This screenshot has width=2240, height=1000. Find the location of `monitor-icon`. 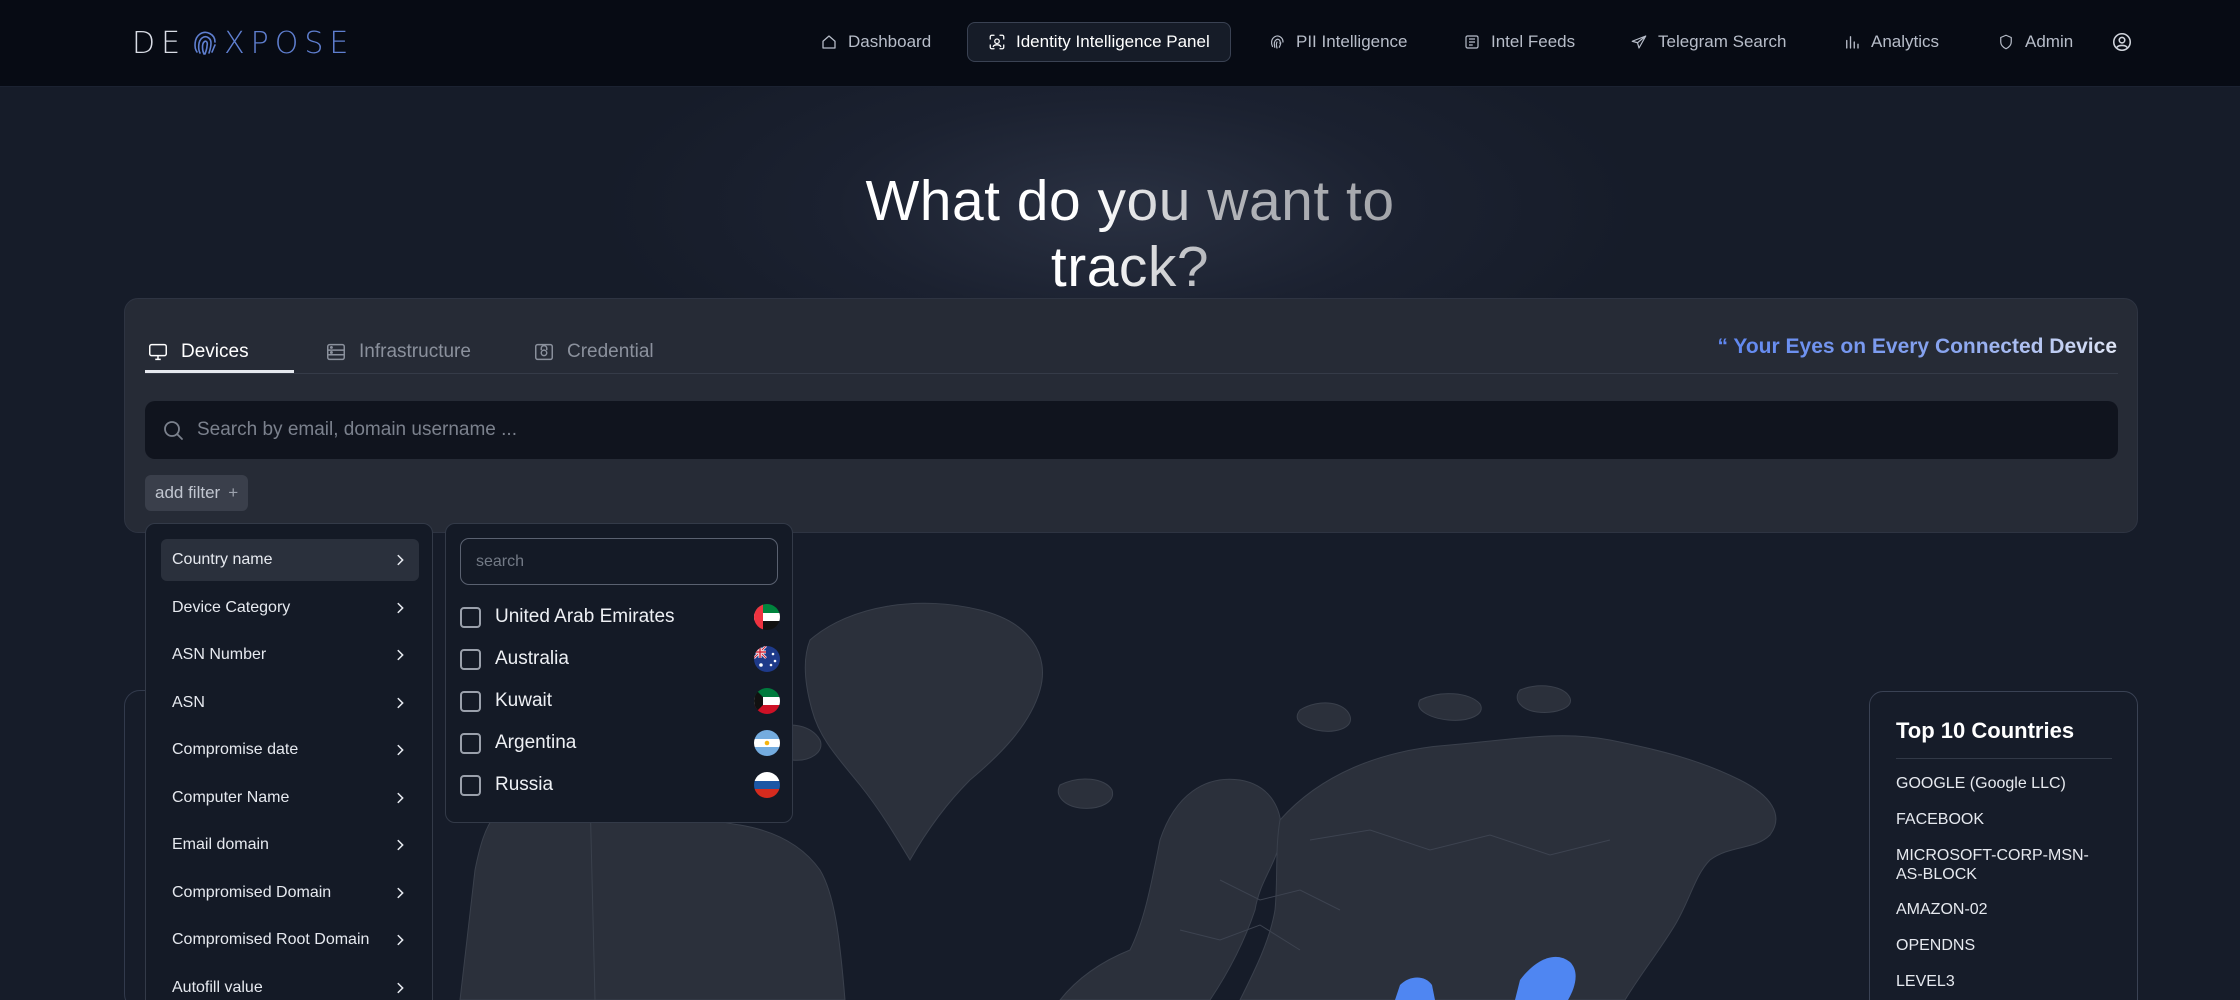

monitor-icon is located at coordinates (158, 352).